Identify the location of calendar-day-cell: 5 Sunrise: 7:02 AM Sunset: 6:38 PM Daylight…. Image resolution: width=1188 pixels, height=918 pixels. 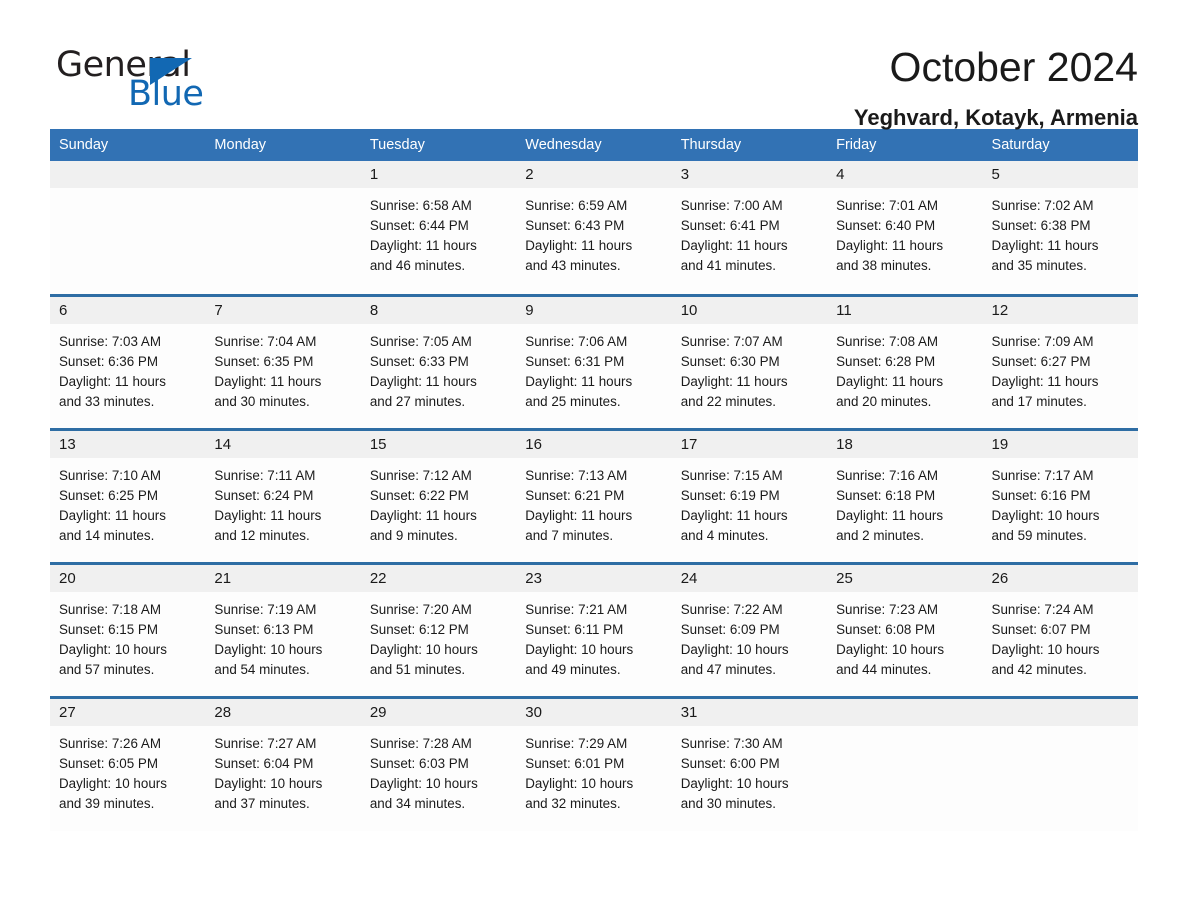
(1060, 228).